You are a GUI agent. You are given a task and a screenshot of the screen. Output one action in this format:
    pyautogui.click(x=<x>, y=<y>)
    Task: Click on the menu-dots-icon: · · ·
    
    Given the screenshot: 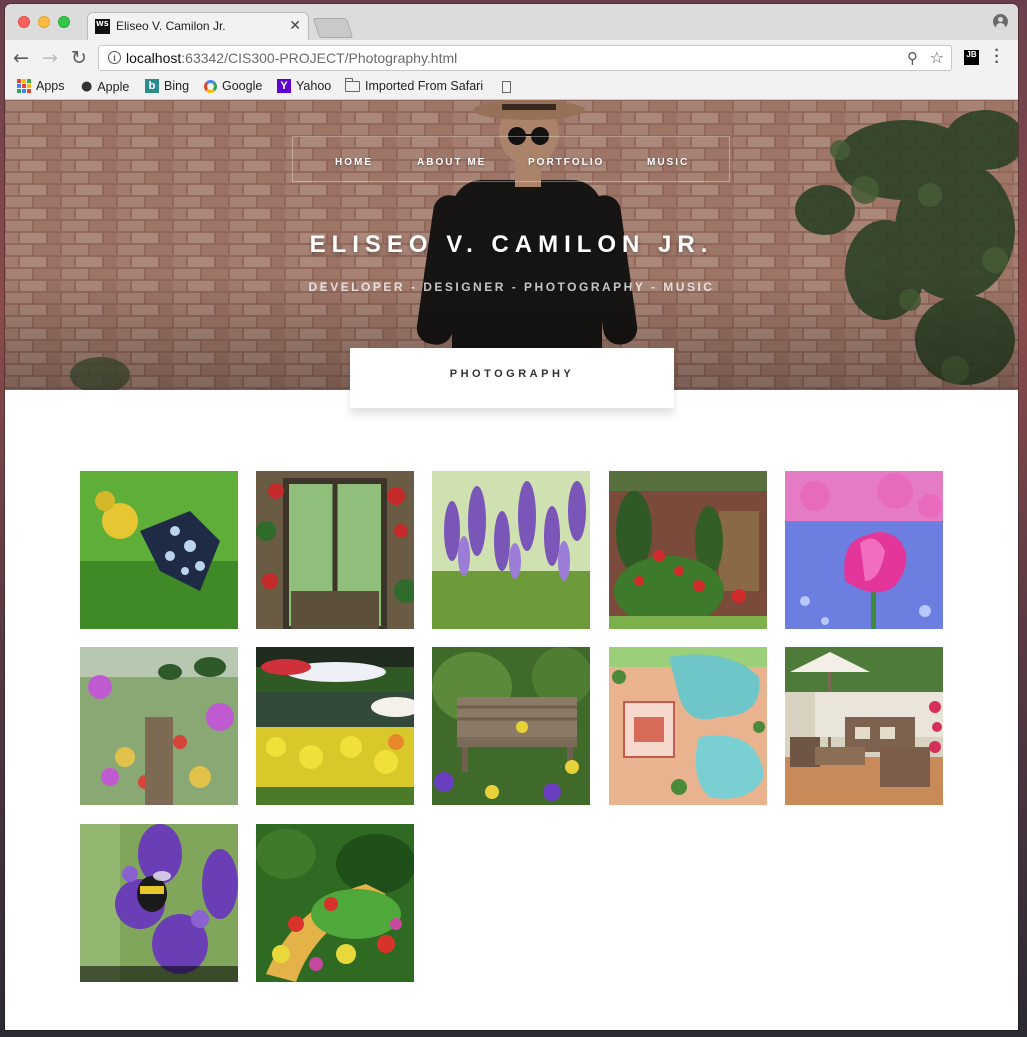 What is the action you would take?
    pyautogui.click(x=997, y=57)
    